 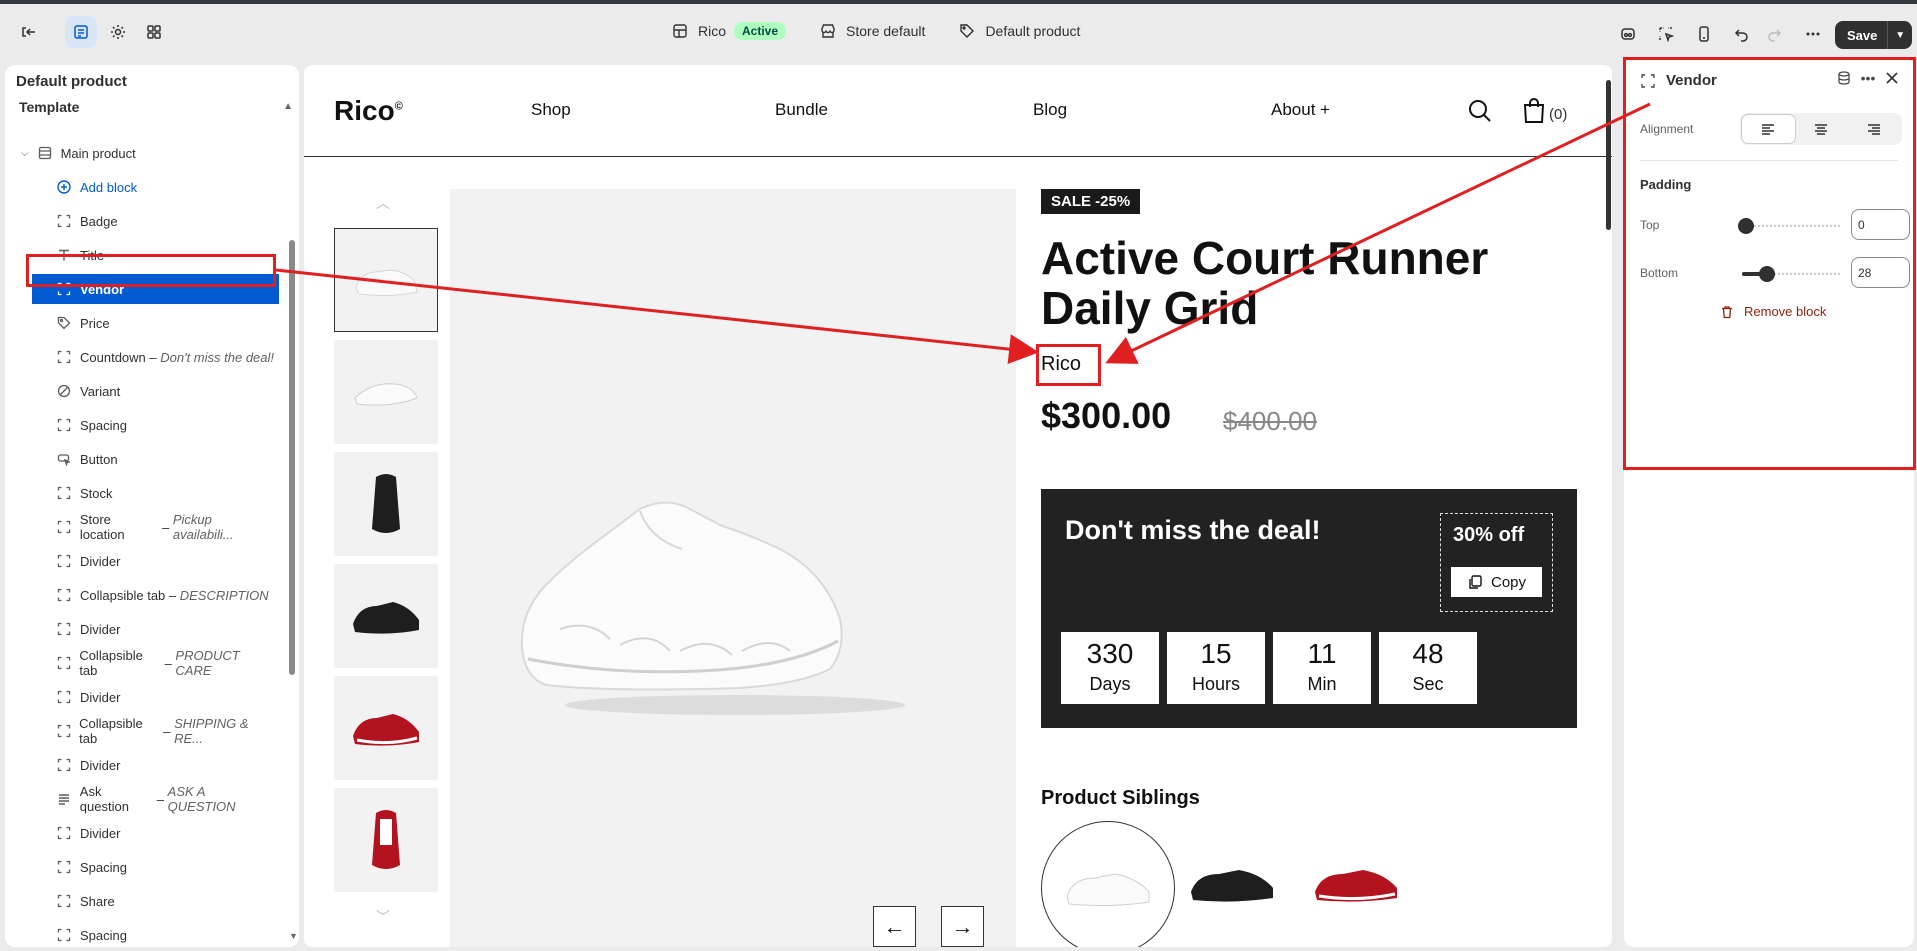 I want to click on block-item-variant: Variant, so click(x=140, y=391).